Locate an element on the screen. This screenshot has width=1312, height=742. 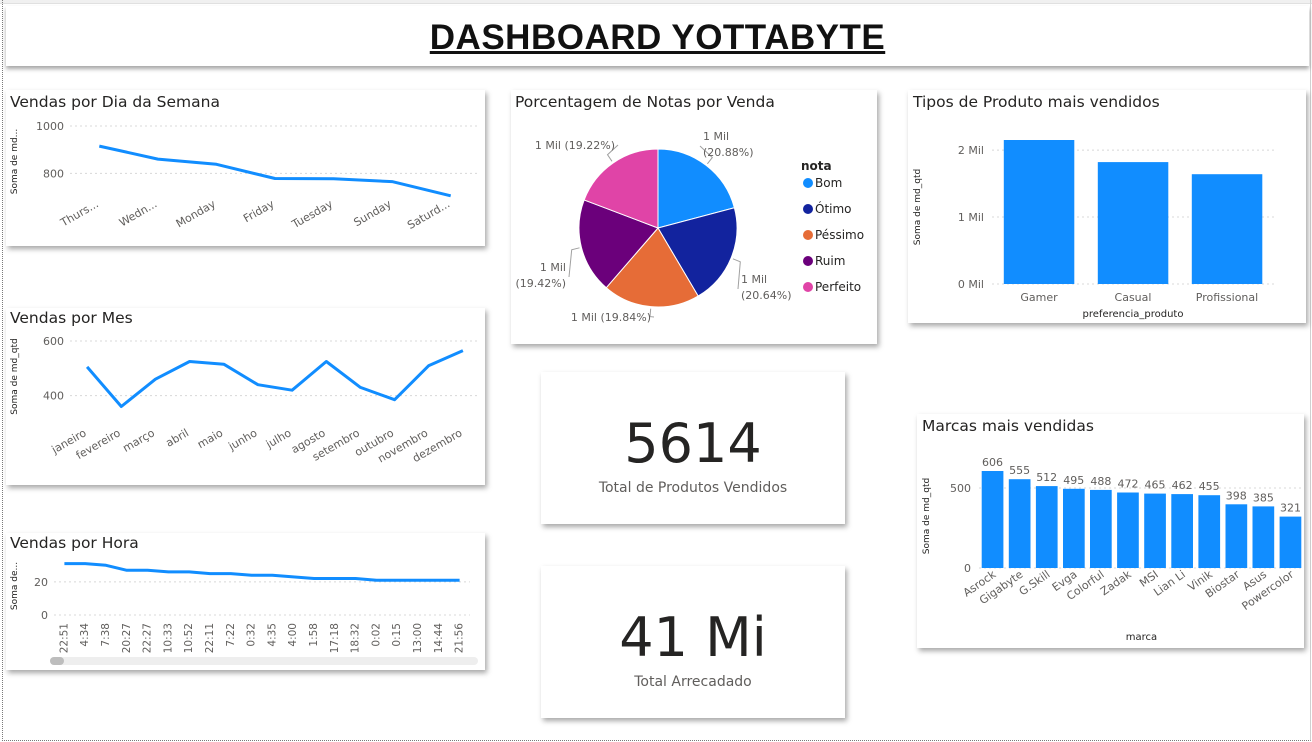
data-label: 1 Mil (19.22%) is located at coordinates (575, 145).